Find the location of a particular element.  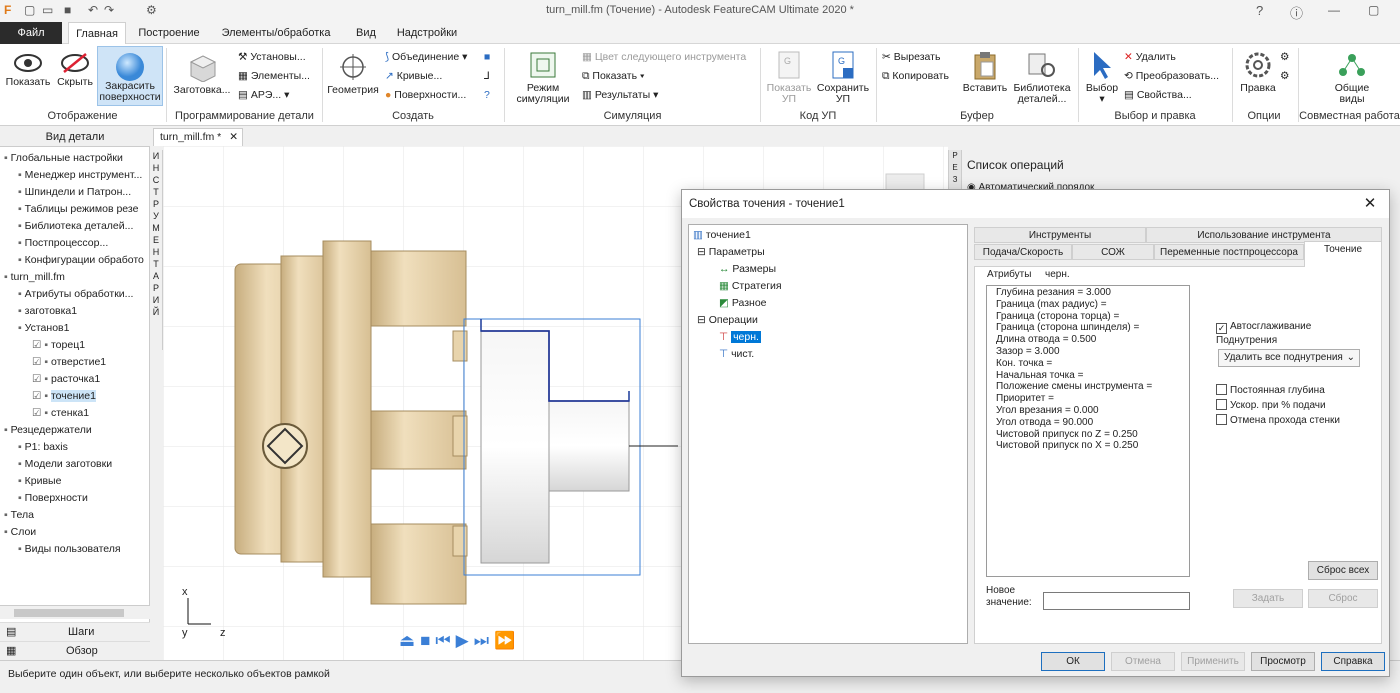

attribute-row: Зазор = 3.000 is located at coordinates (1088, 352).